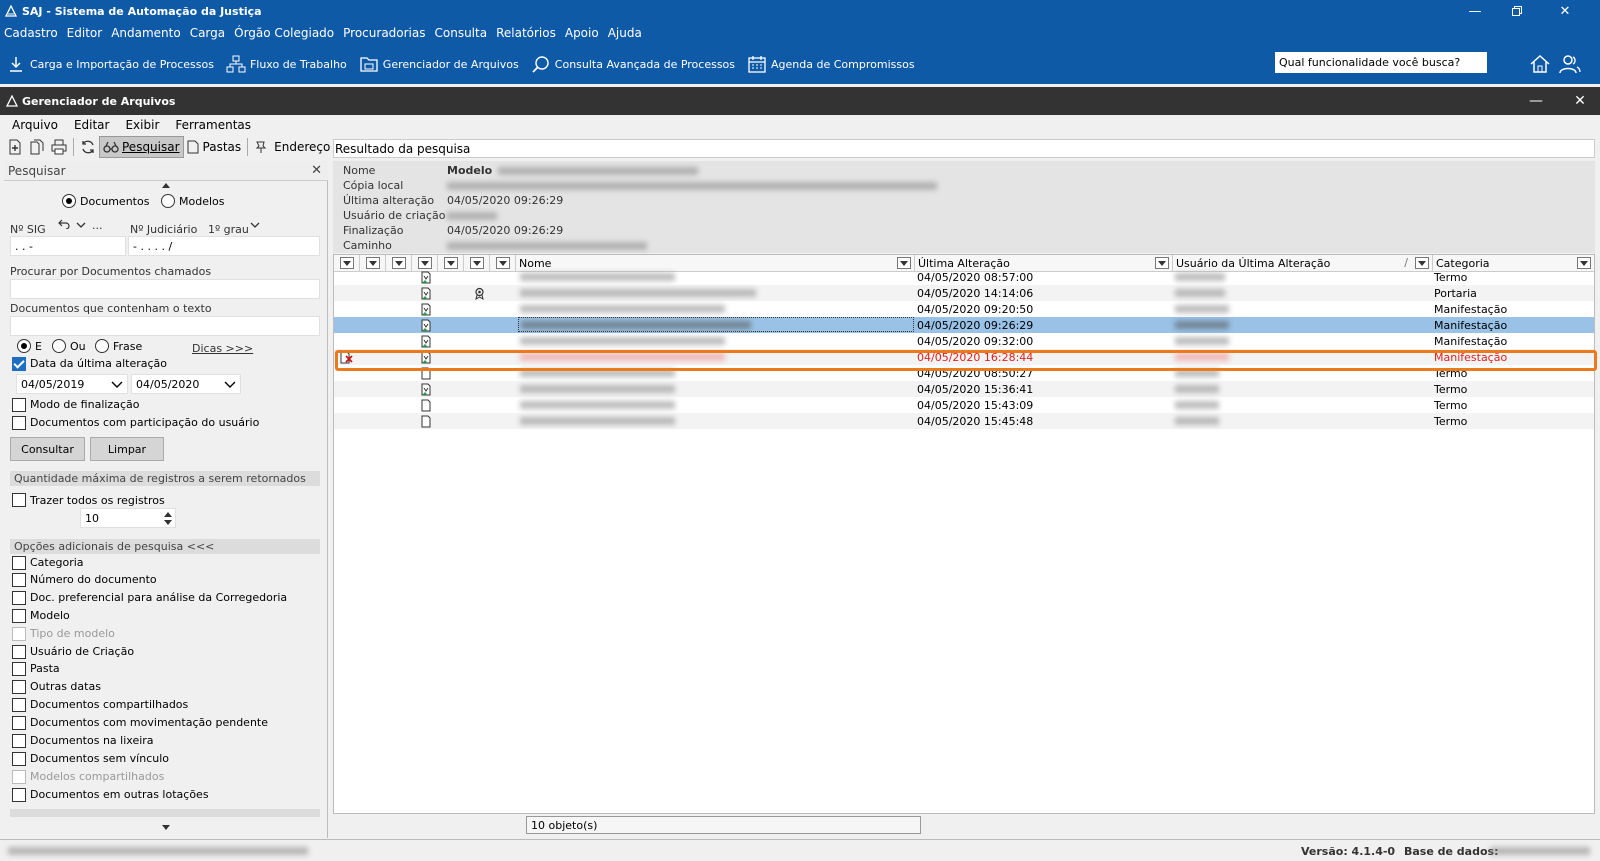 This screenshot has height=861, width=1600. What do you see at coordinates (625, 33) in the screenshot?
I see `menu-ajuda: Ajuda` at bounding box center [625, 33].